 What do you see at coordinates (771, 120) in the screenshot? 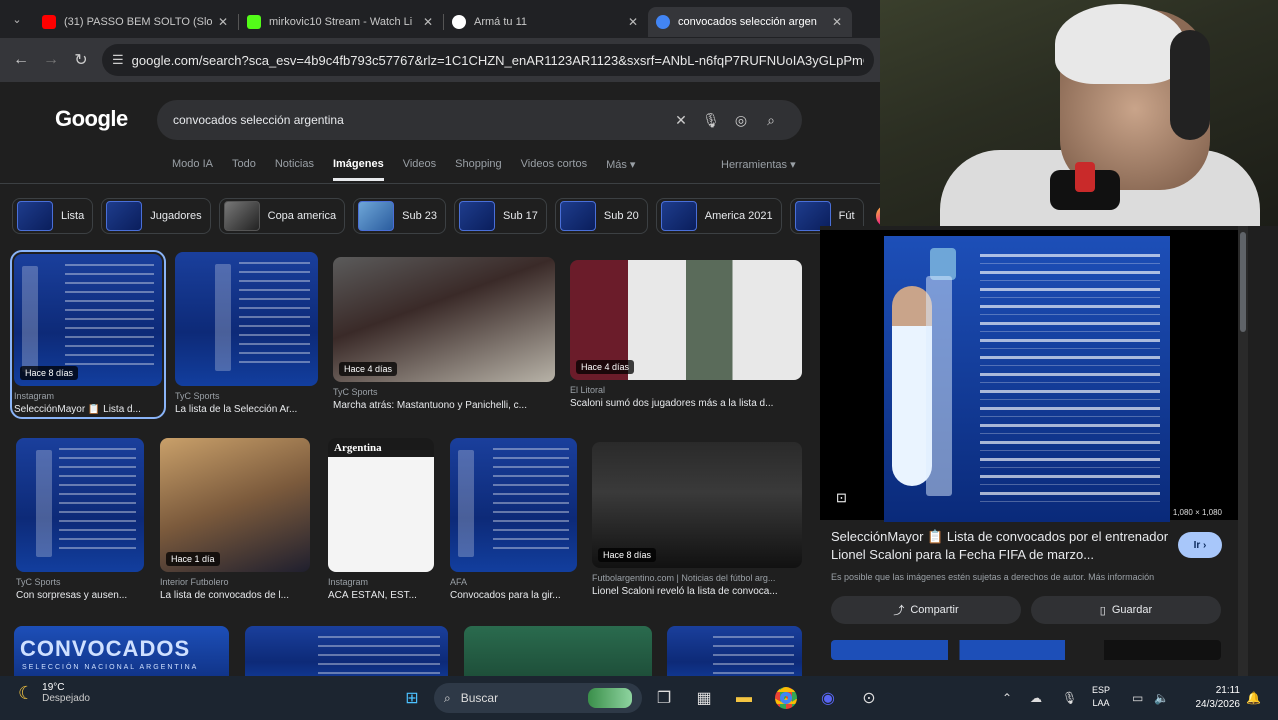
I see `search-icon: ⌕` at bounding box center [771, 120].